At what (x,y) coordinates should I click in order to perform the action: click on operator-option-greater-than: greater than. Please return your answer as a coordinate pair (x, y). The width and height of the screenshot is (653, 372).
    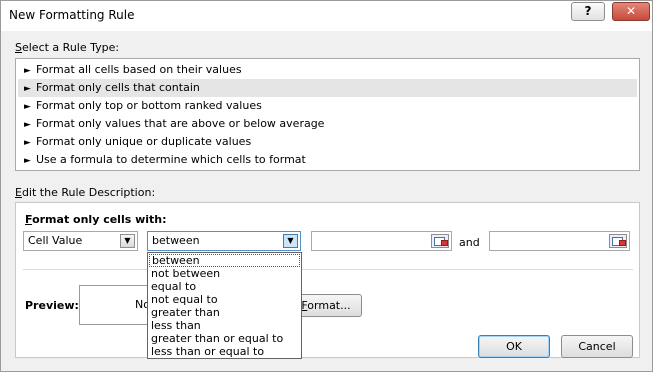
    Looking at the image, I should click on (224, 312).